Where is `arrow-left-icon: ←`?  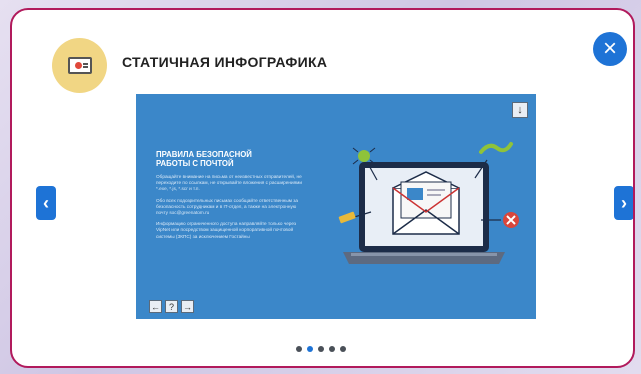
arrow-left-icon: ← is located at coordinates (155, 306).